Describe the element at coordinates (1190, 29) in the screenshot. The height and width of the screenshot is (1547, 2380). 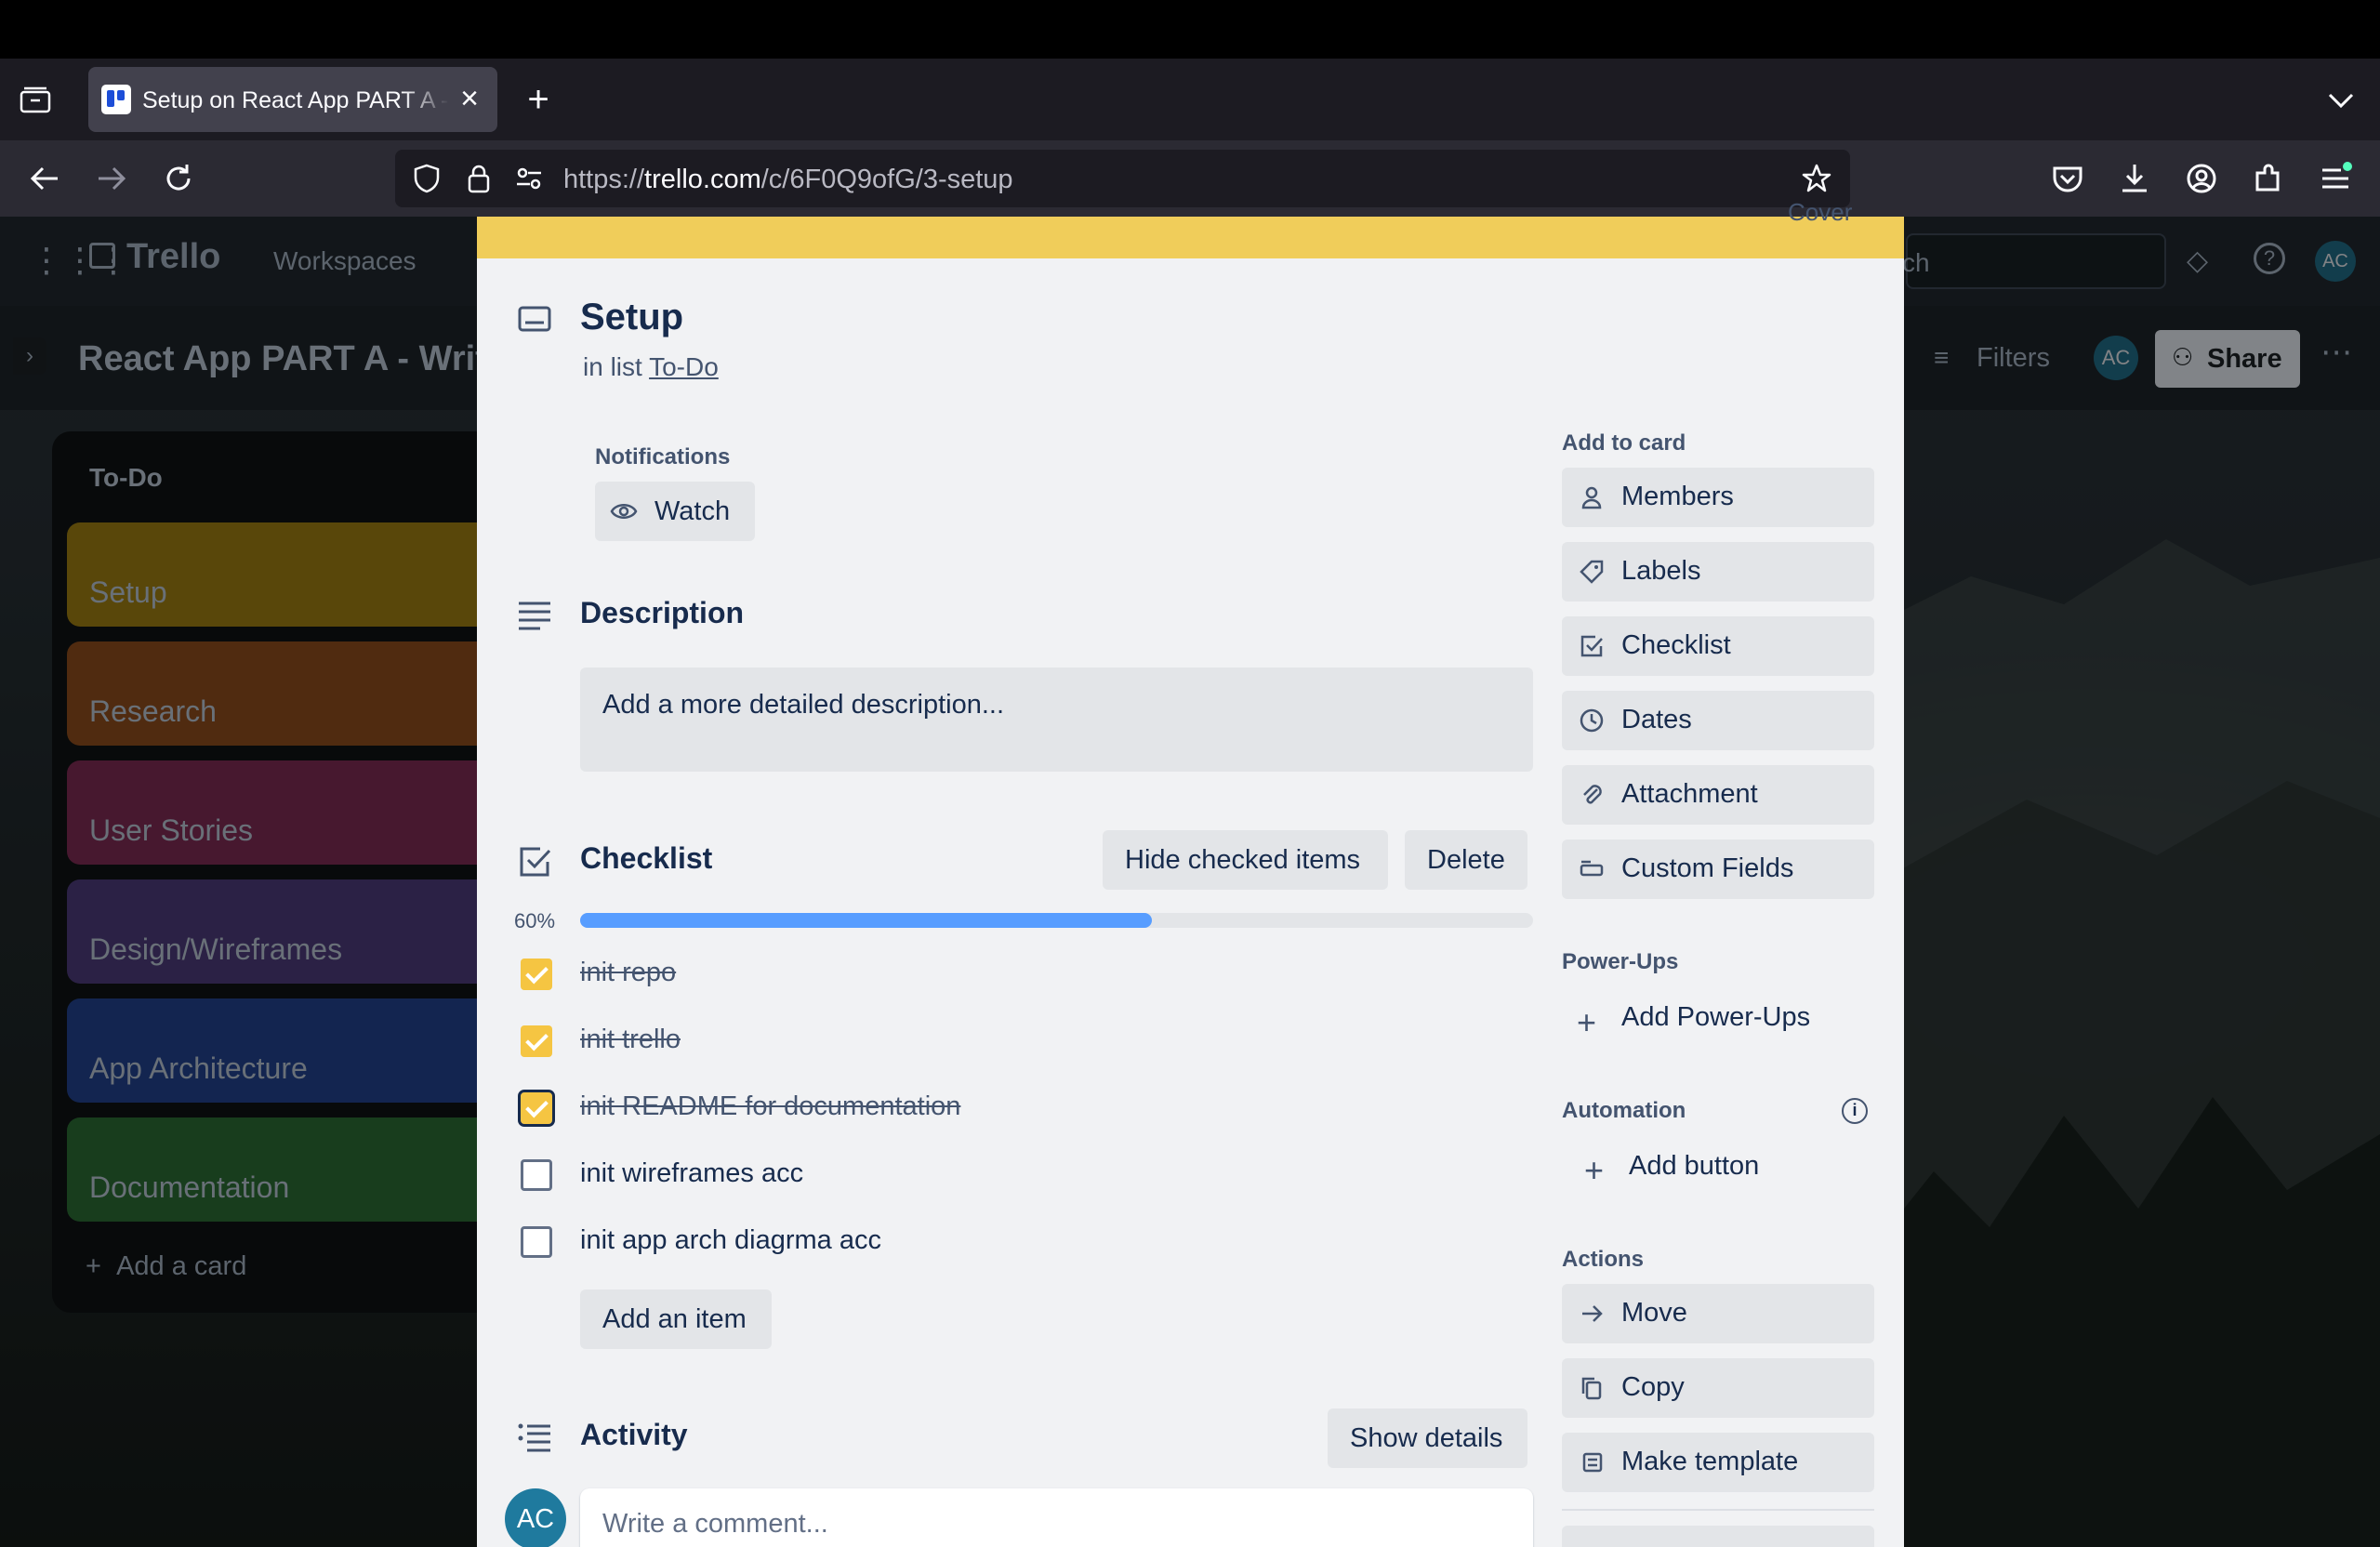
I see `system-top-bar` at that location.